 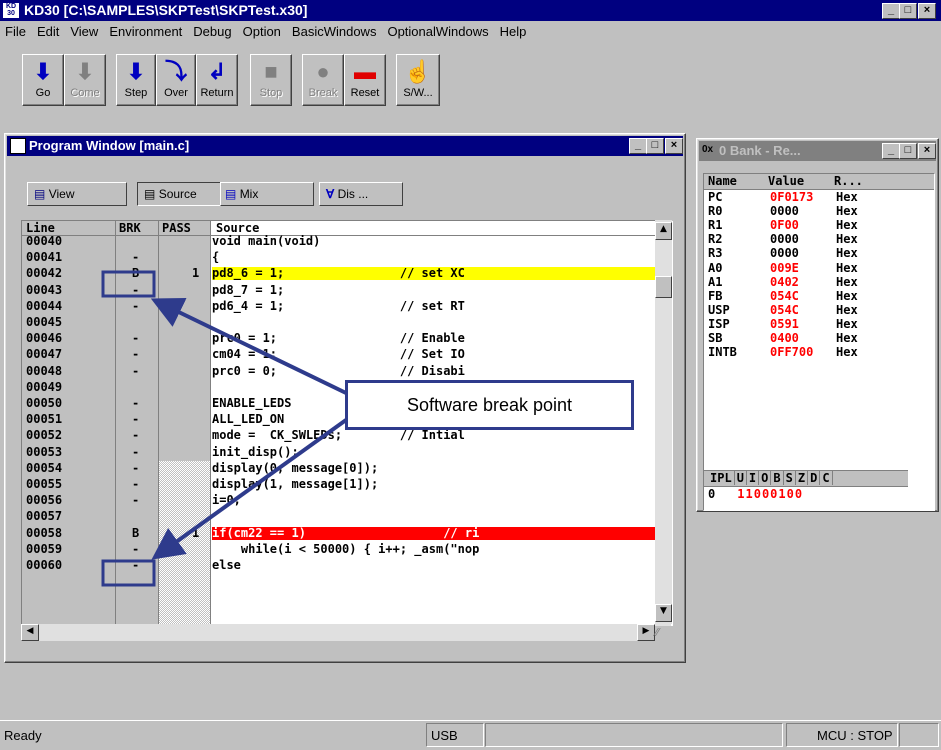 I want to click on register-close-icon: ×, so click(x=927, y=151).